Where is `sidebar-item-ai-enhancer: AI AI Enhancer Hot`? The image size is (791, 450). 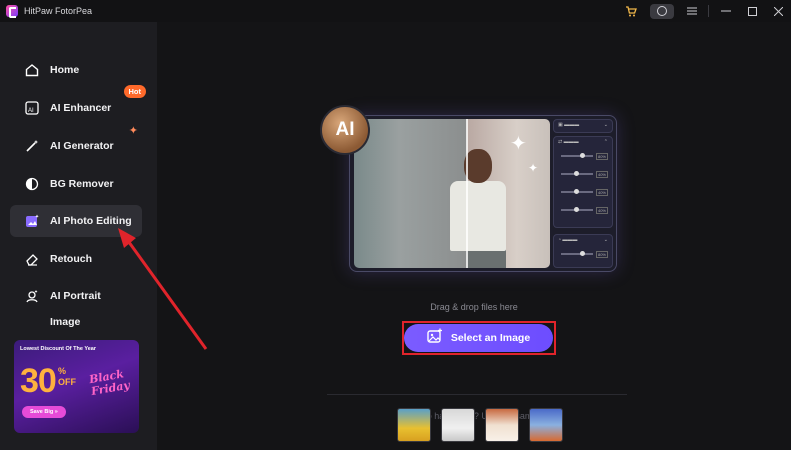 sidebar-item-ai-enhancer: AI AI Enhancer Hot is located at coordinates (78, 104).